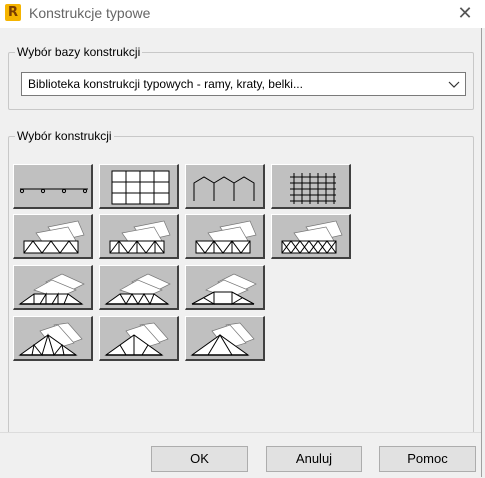  What do you see at coordinates (64, 136) in the screenshot?
I see `structure-selection-label: Wybór konstrukcji` at bounding box center [64, 136].